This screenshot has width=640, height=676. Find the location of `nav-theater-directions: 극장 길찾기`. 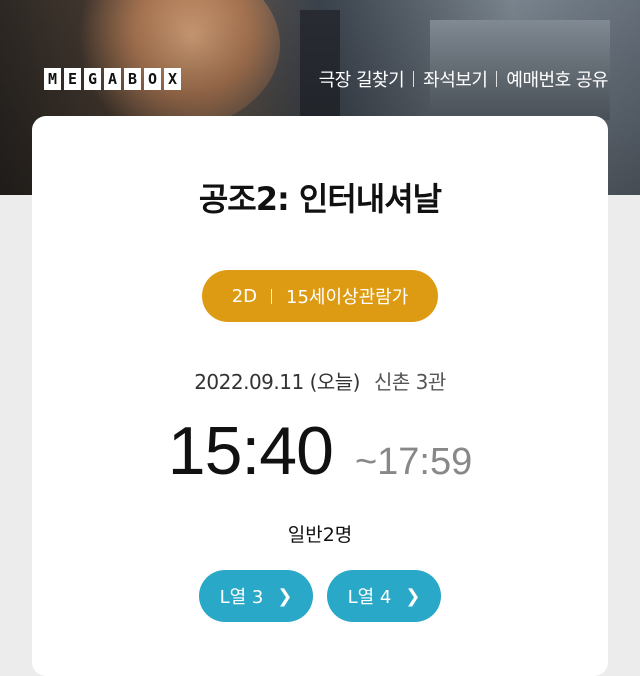

nav-theater-directions: 극장 길찾기 is located at coordinates (362, 79).